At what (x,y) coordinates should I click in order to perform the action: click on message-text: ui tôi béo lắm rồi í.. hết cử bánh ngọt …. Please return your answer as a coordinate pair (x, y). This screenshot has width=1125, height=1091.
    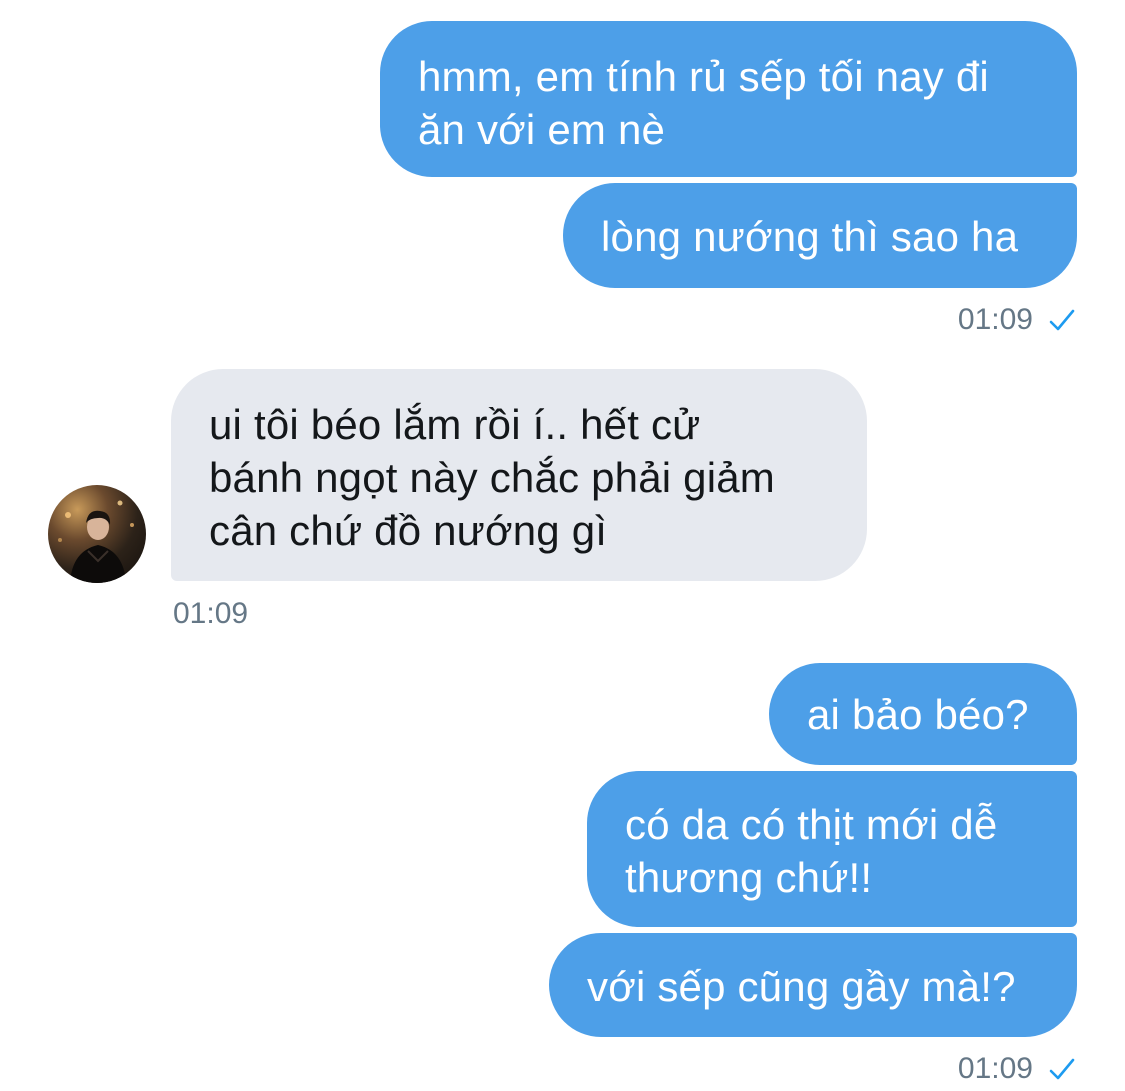
    Looking at the image, I should click on (492, 477).